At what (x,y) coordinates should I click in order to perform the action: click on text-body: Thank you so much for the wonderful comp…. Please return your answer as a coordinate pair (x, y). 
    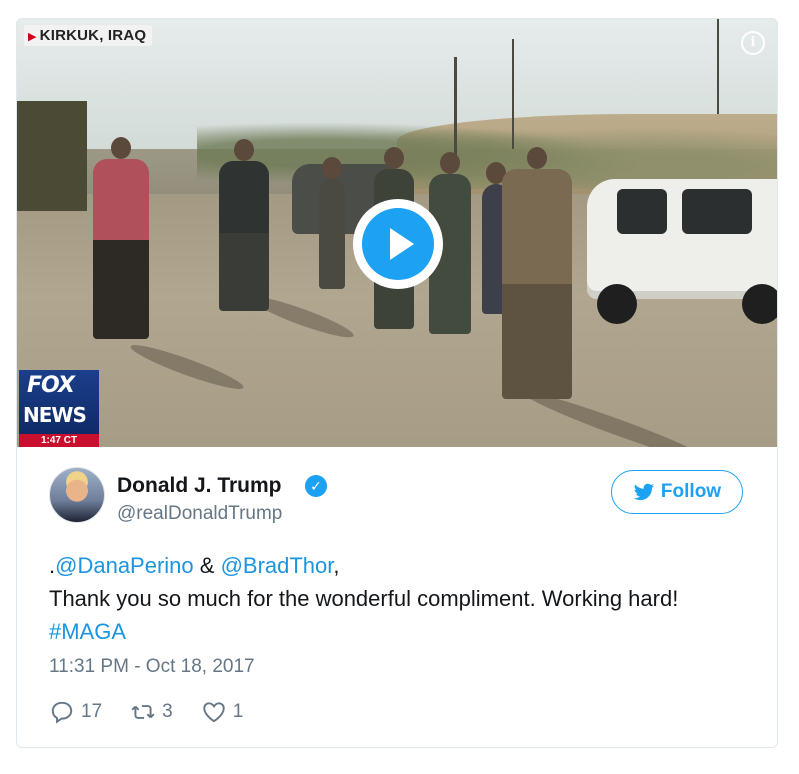
    Looking at the image, I should click on (364, 598).